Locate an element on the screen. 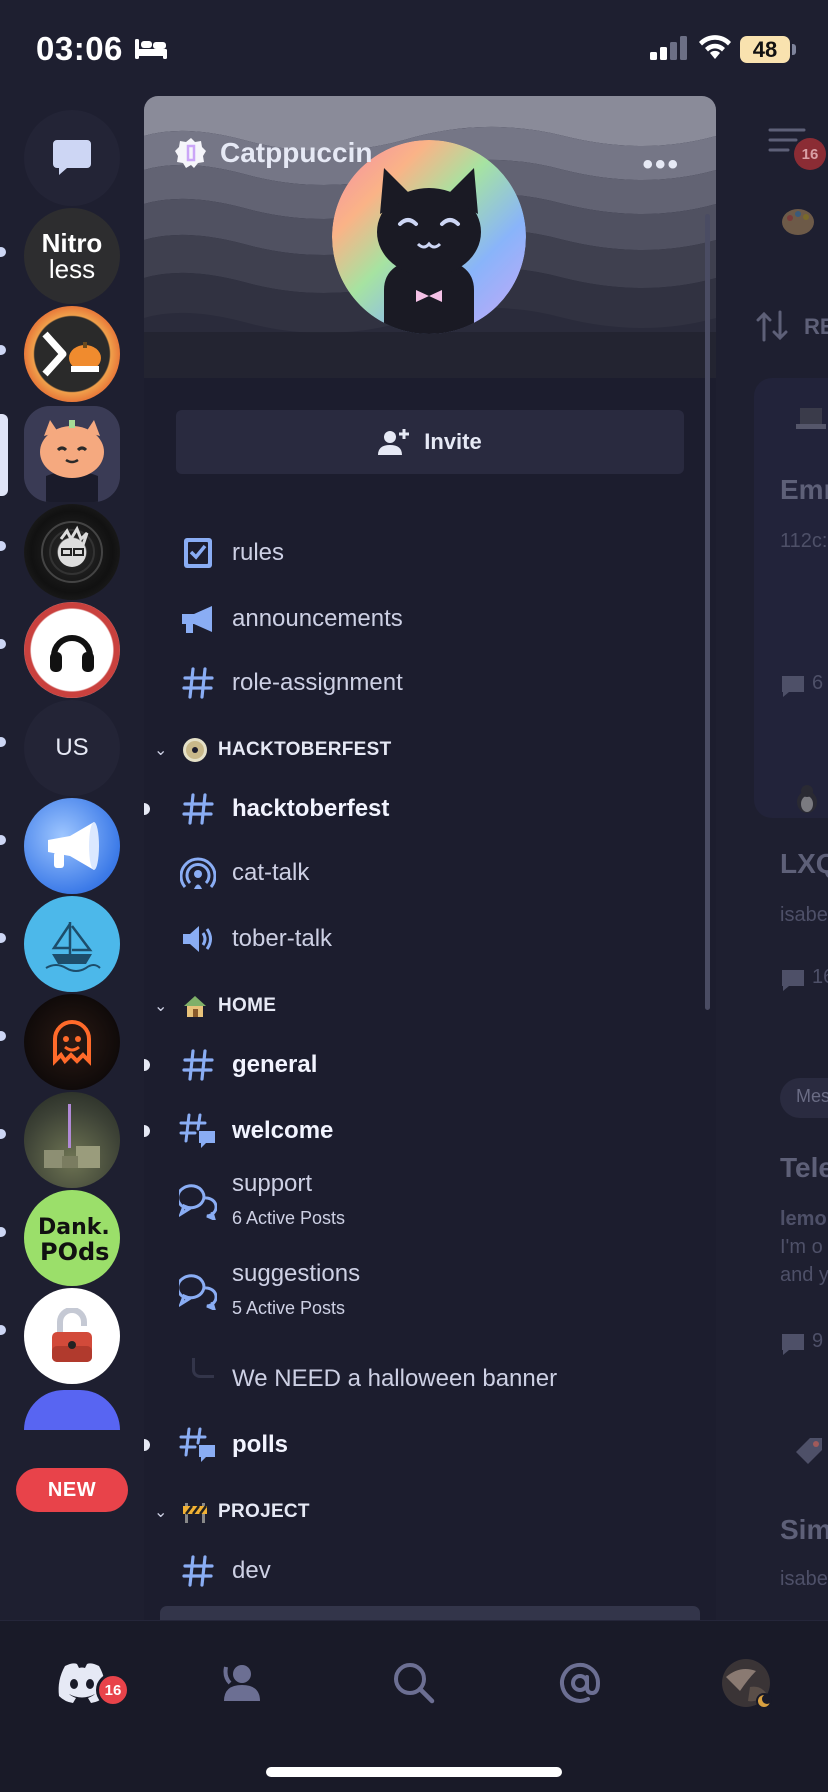 Image resolution: width=828 pixels, height=1792 pixels. cell-signal-icon is located at coordinates (668, 48).